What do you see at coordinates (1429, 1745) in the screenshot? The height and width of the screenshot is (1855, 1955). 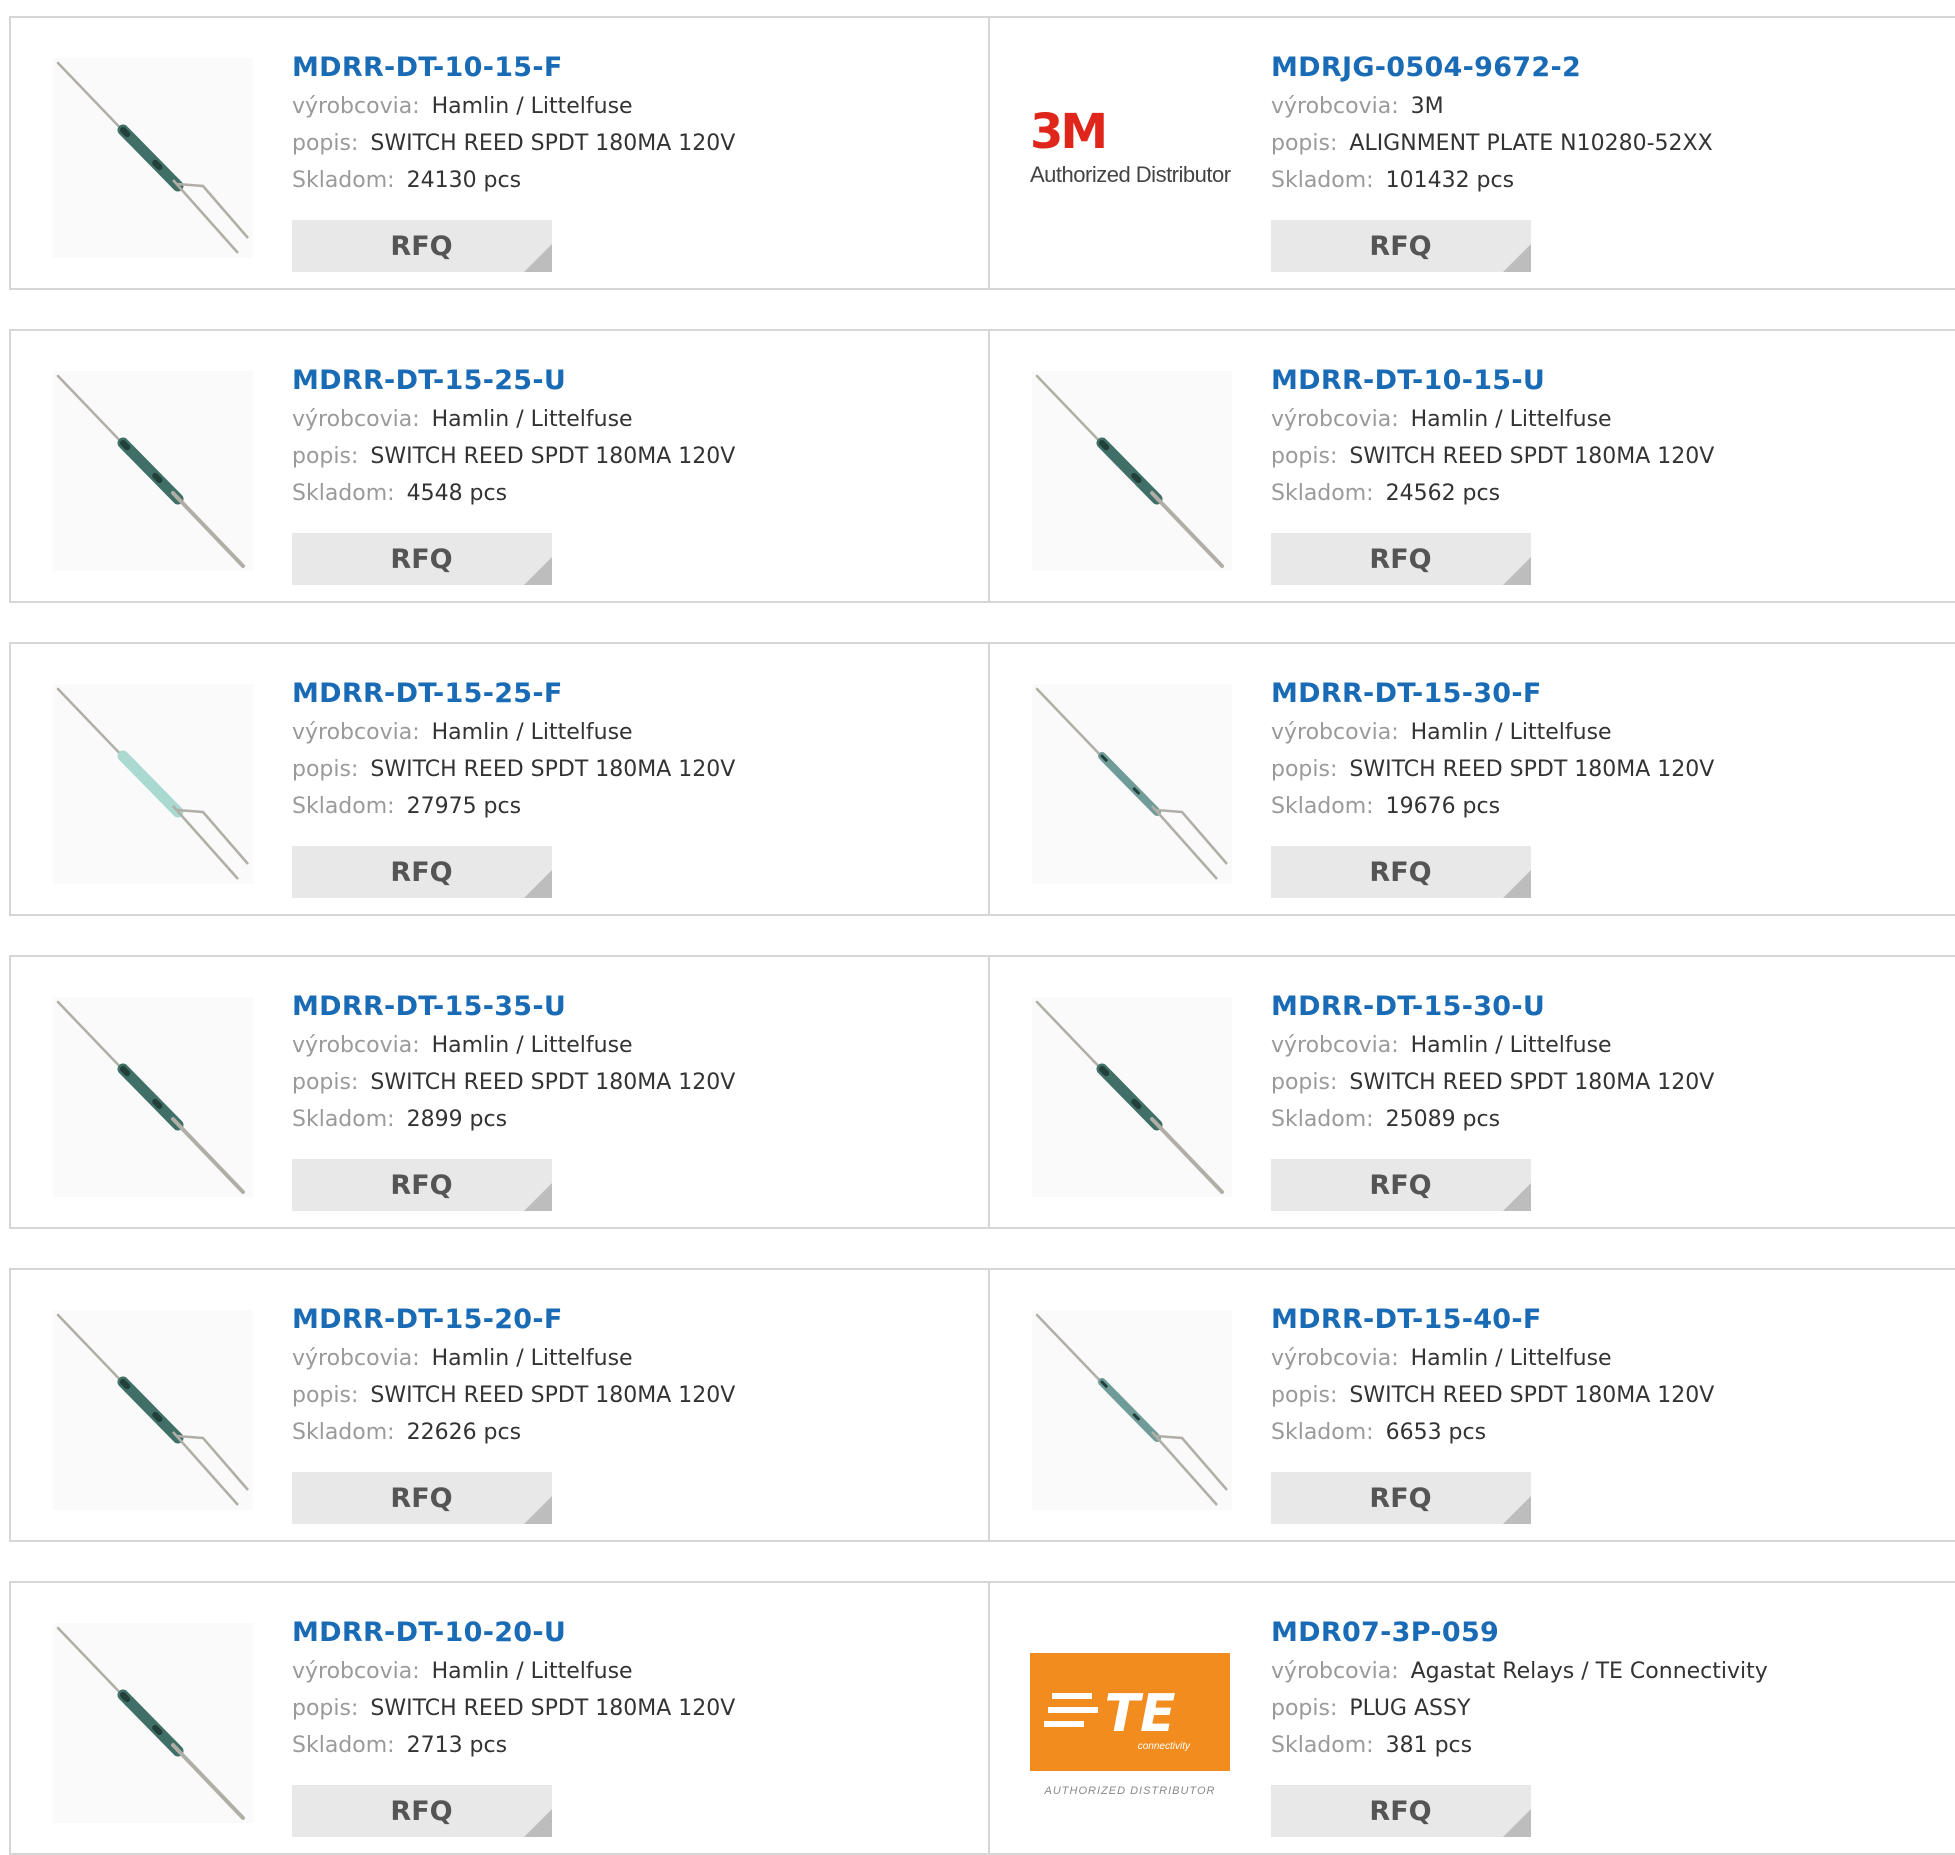 I see `stock-value: 381 pcs` at bounding box center [1429, 1745].